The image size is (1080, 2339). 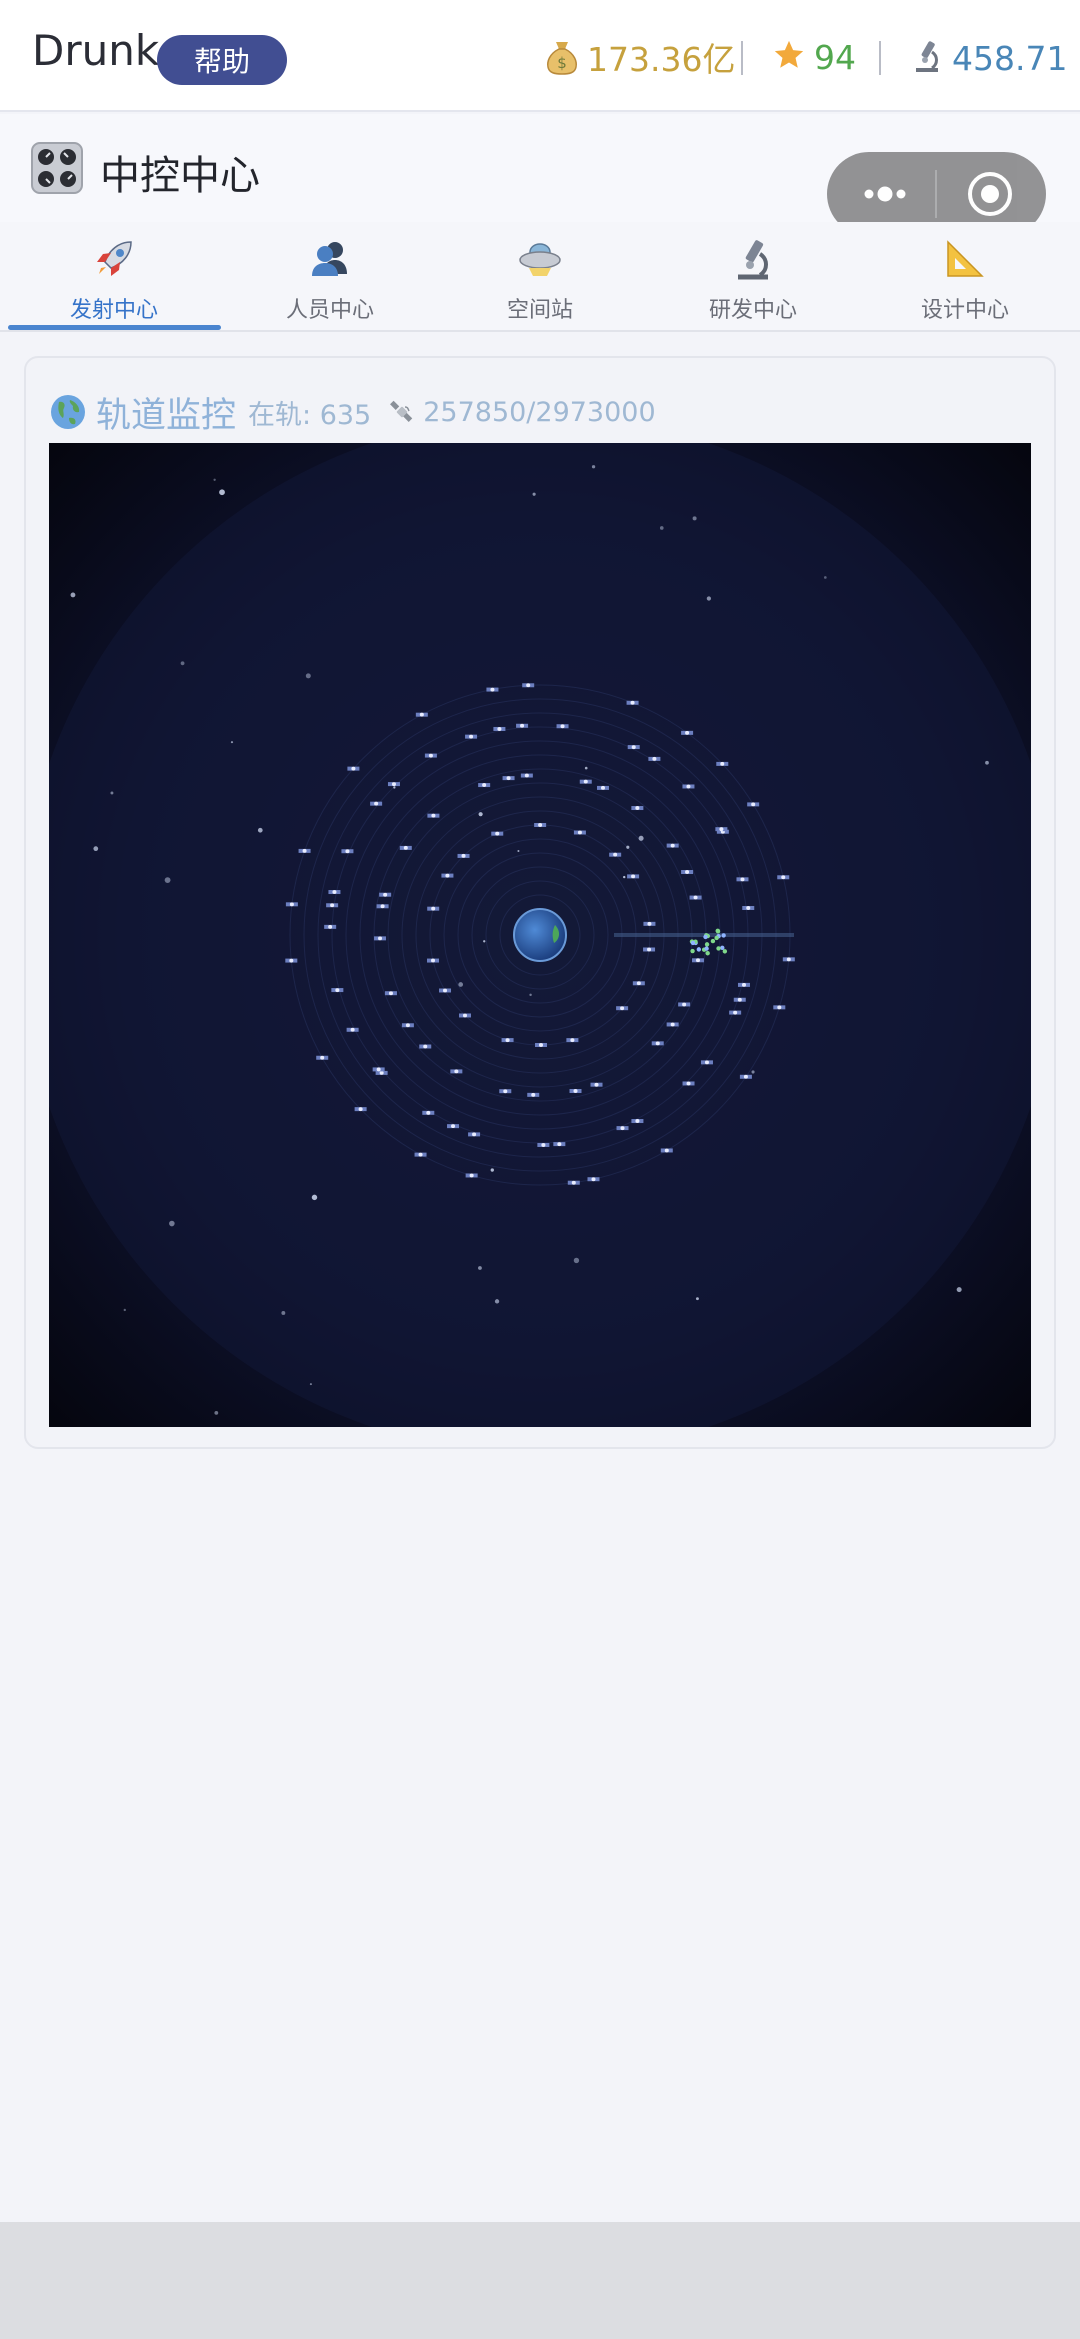 I want to click on ruler-icon, so click(x=965, y=259).